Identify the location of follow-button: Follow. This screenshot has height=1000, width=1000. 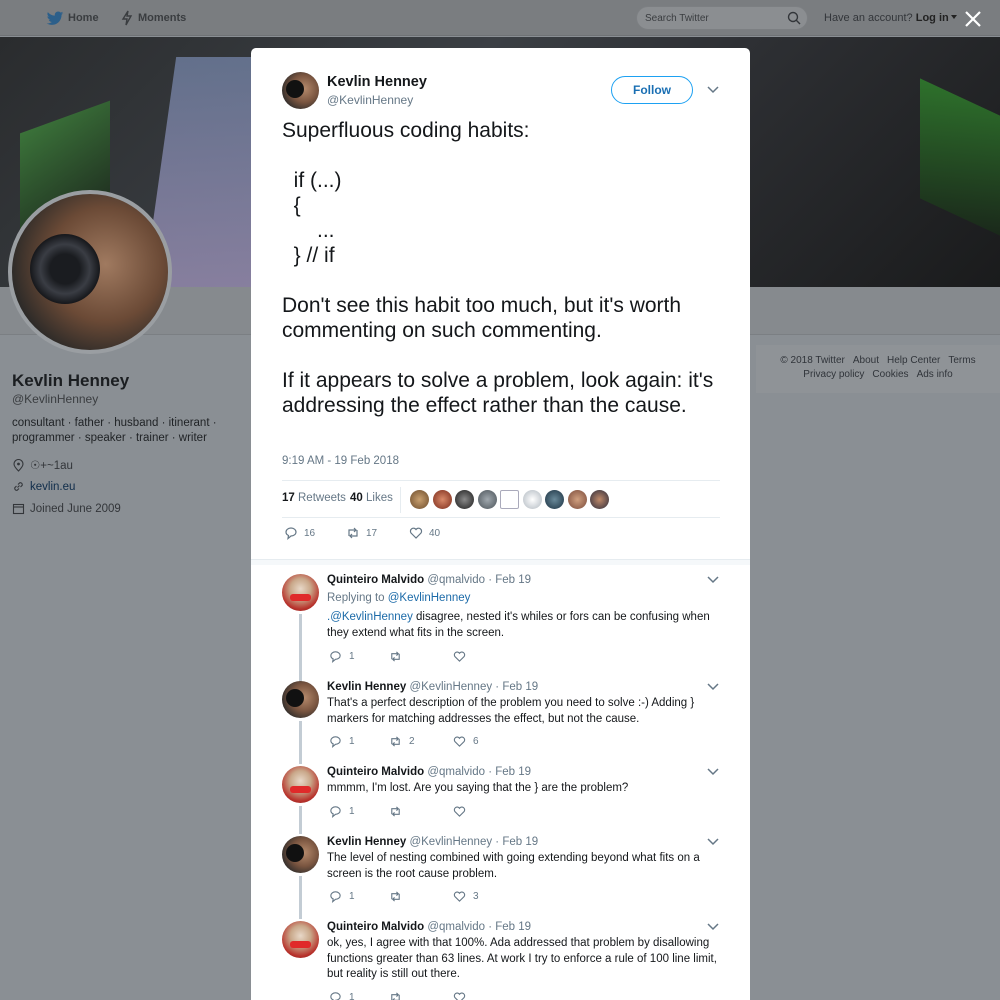
(652, 90).